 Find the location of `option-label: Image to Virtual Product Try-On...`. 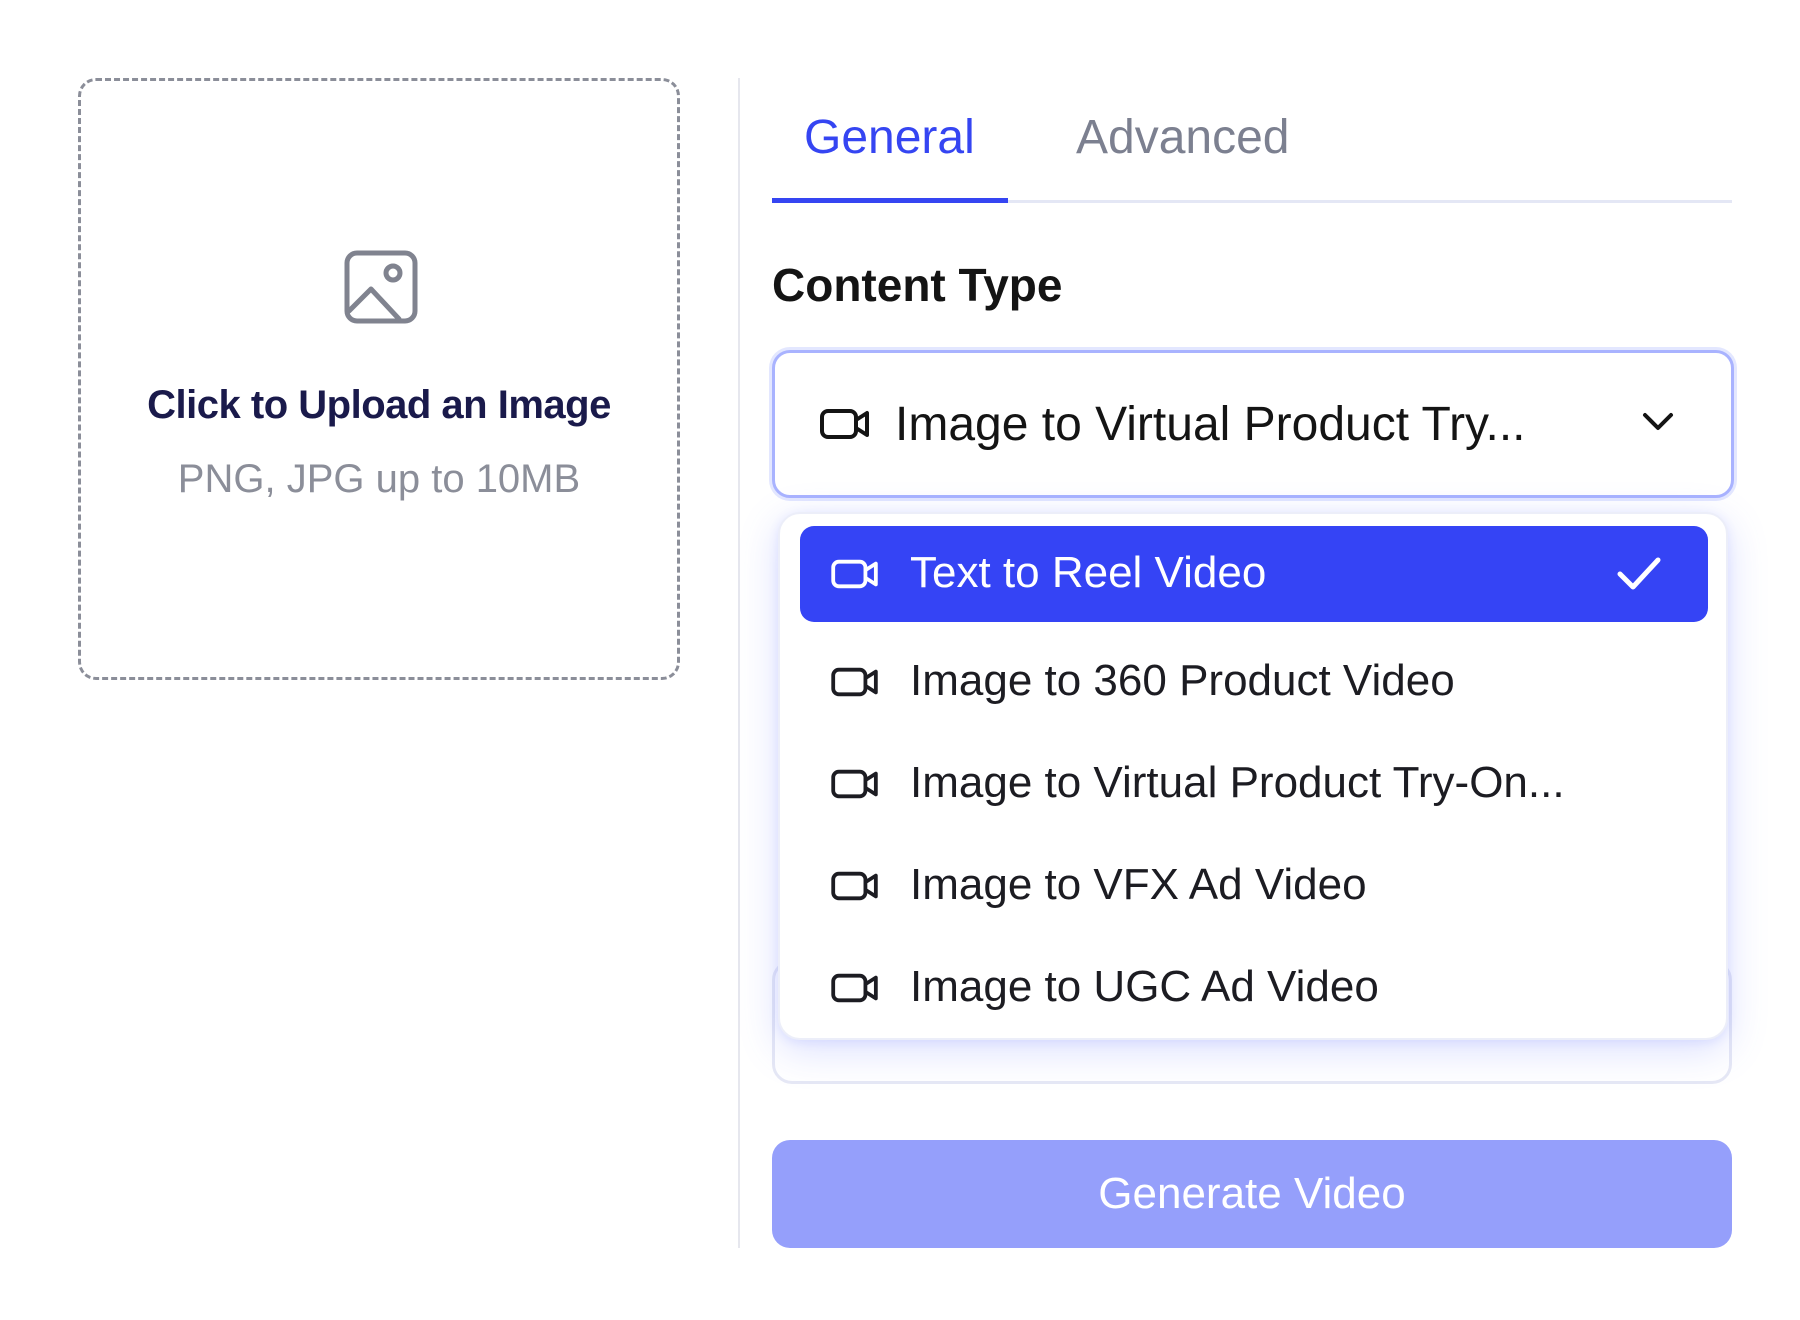

option-label: Image to Virtual Product Try-On... is located at coordinates (1237, 782).